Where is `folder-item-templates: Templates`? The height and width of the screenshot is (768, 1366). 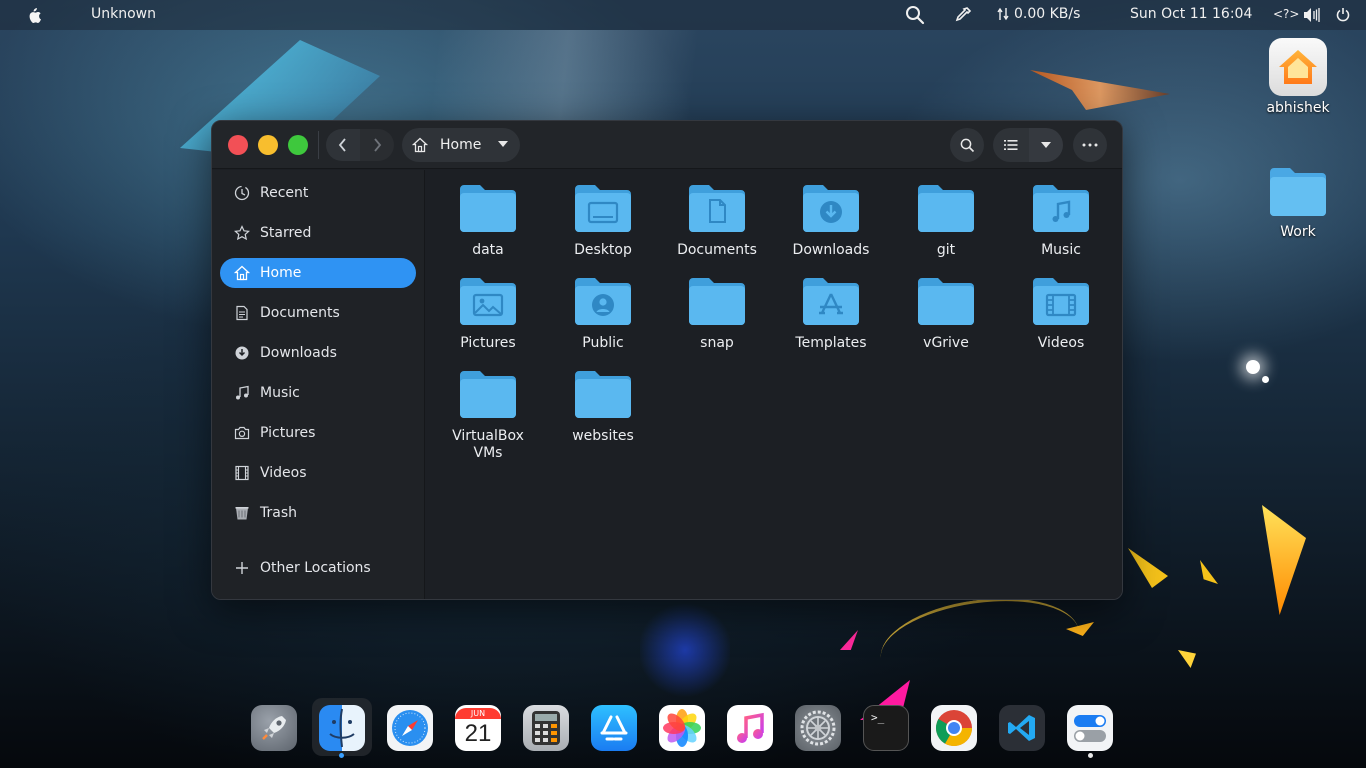 folder-item-templates: Templates is located at coordinates (831, 314).